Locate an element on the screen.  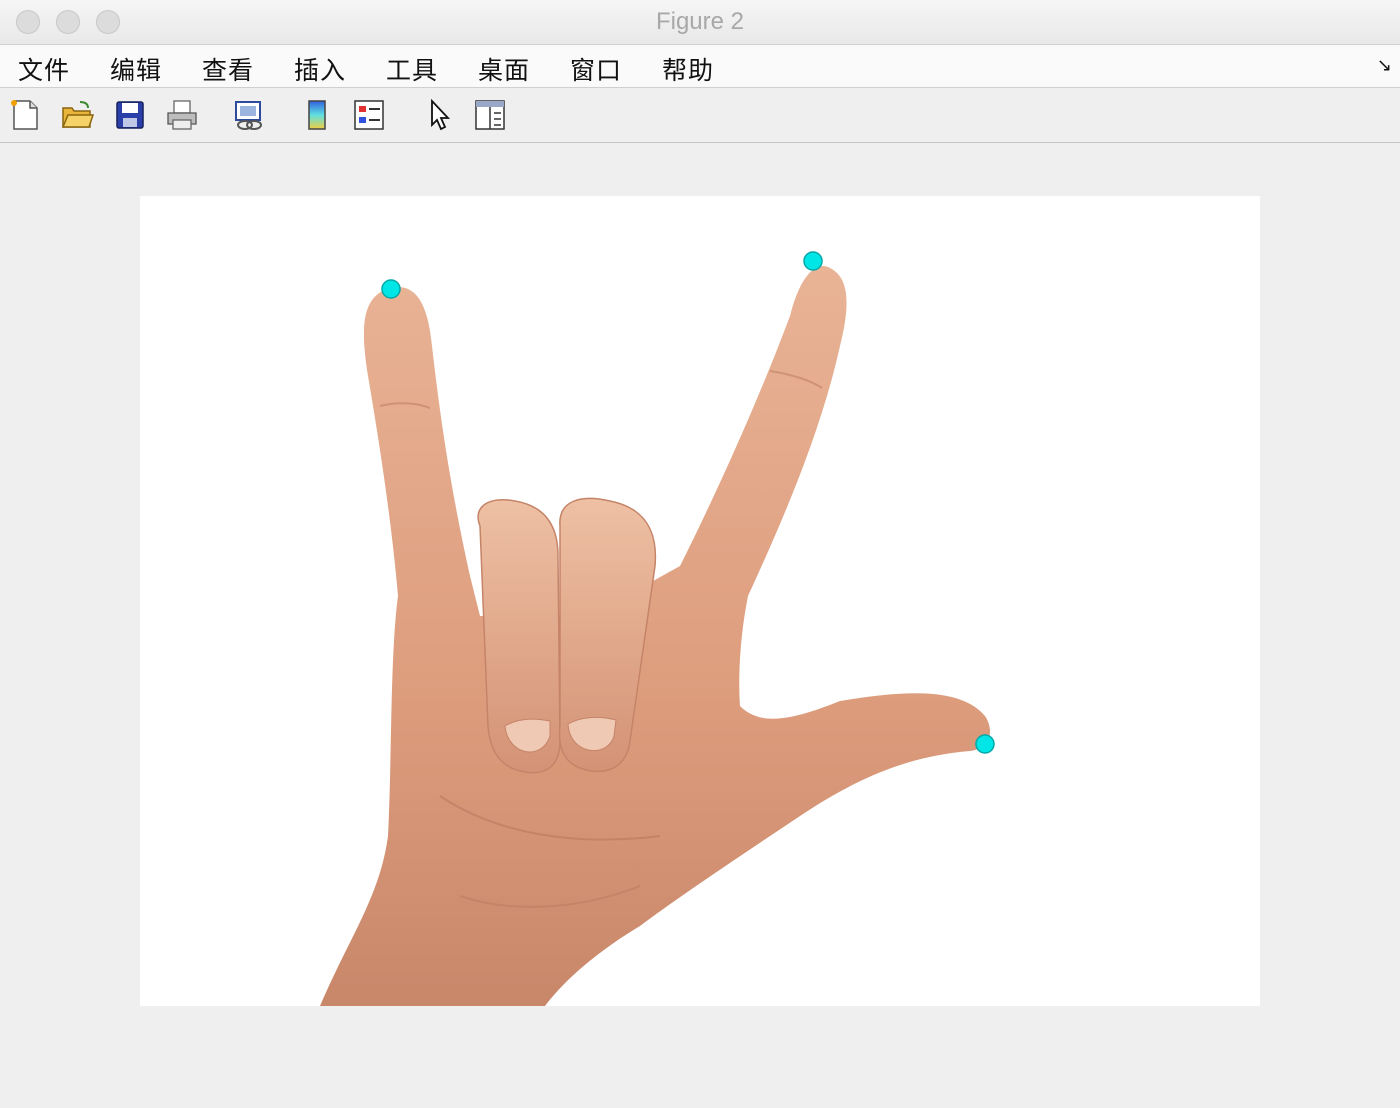
open-file-icon is located at coordinates (77, 115).